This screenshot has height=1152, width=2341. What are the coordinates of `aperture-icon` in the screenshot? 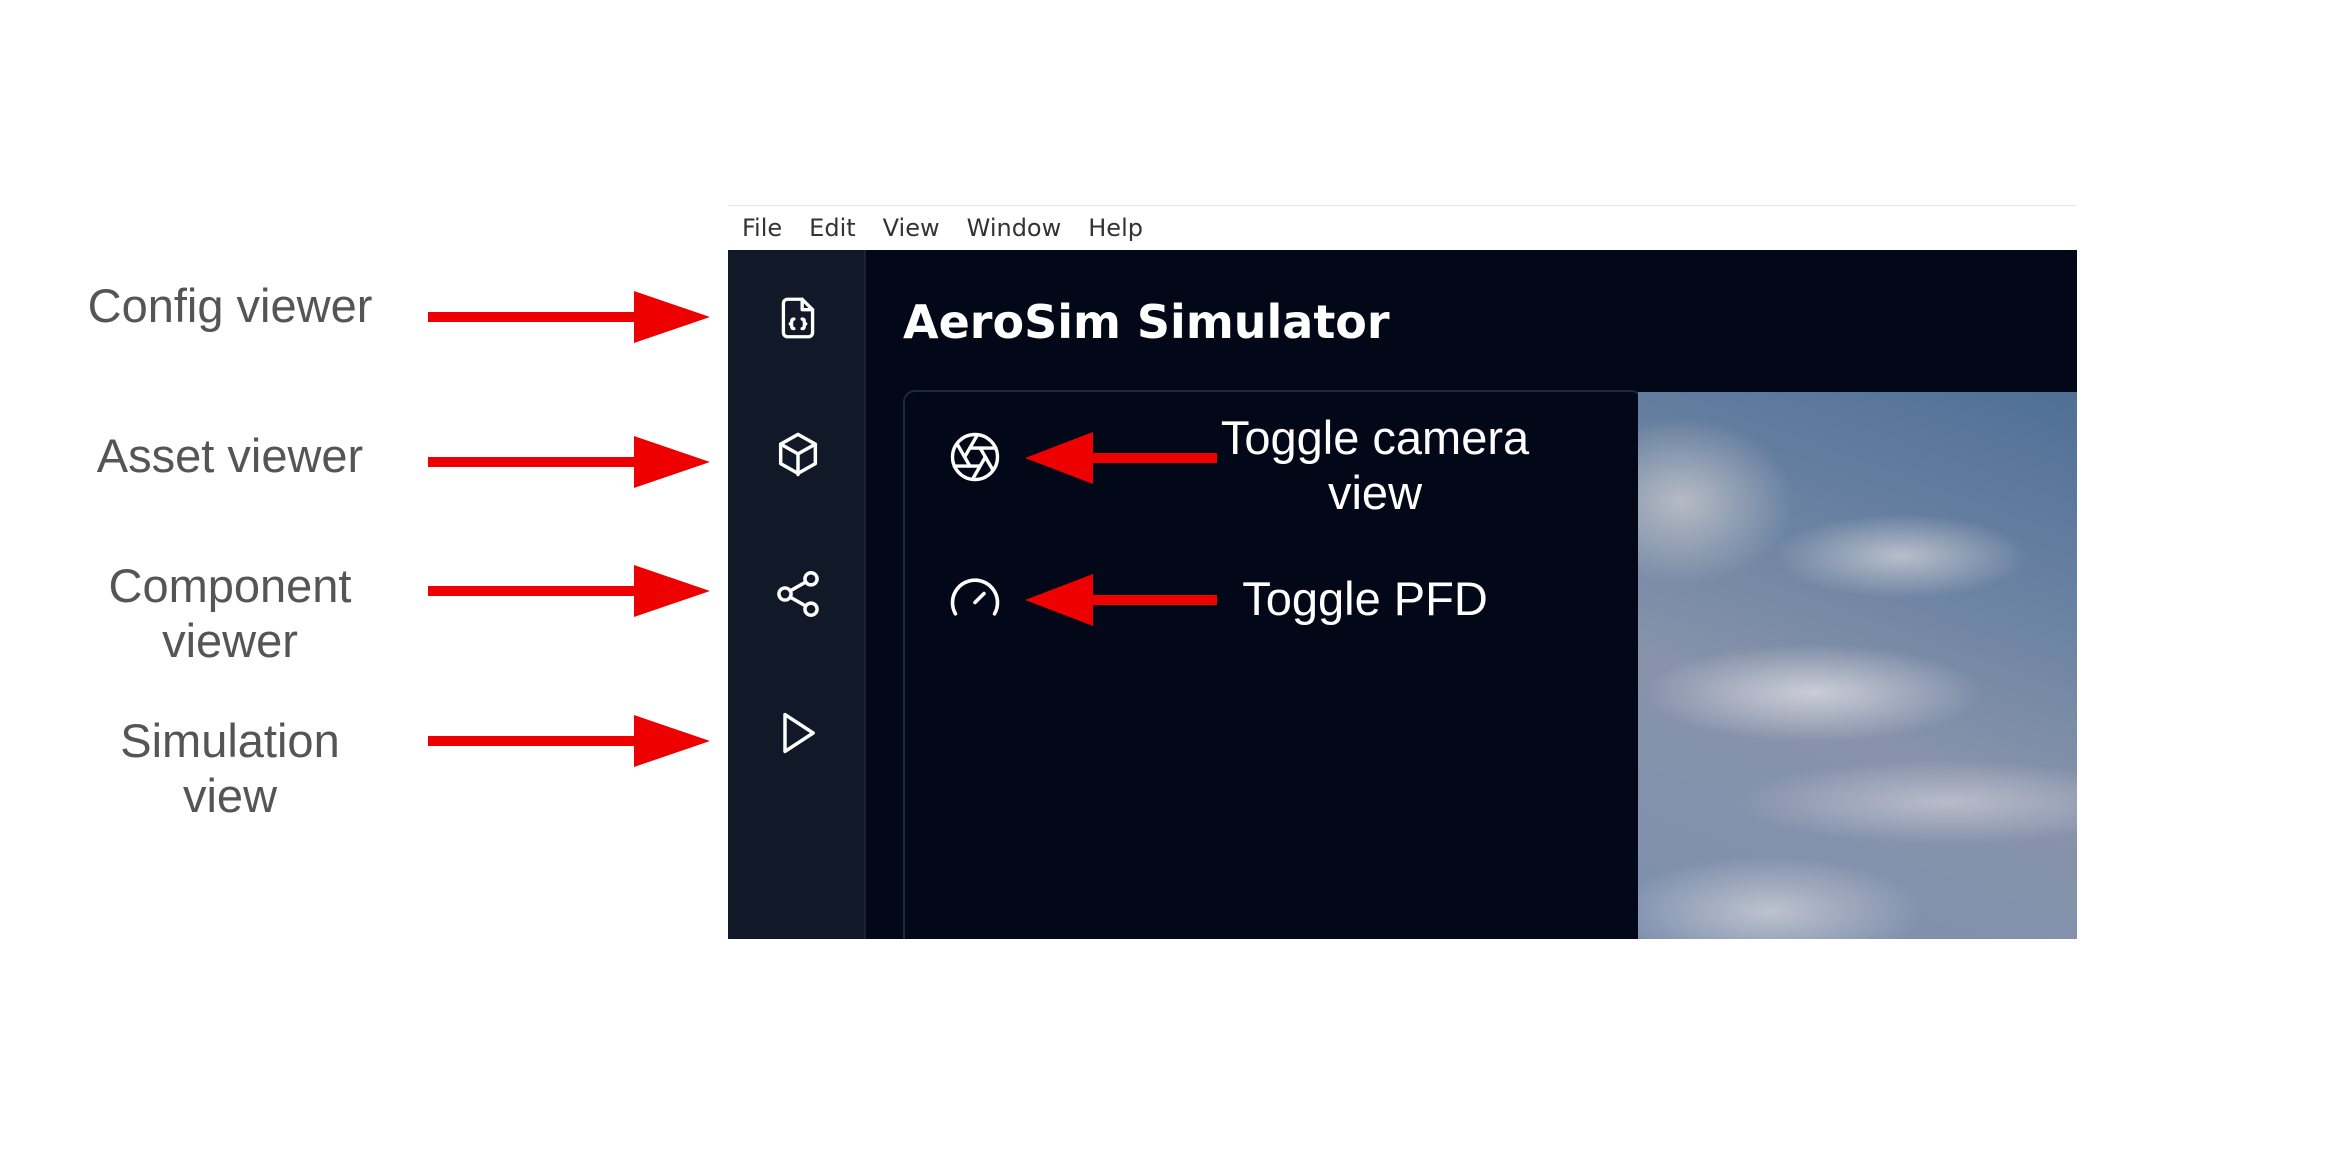 It's located at (975, 457).